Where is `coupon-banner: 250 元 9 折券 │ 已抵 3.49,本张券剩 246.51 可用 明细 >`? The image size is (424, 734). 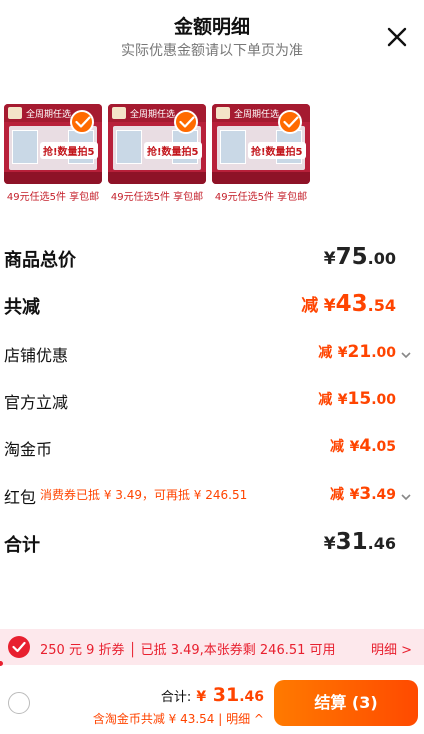
coupon-banner: 250 元 9 折券 │ 已抵 3.49,本张券剩 246.51 可用 明细 > is located at coordinates (212, 647).